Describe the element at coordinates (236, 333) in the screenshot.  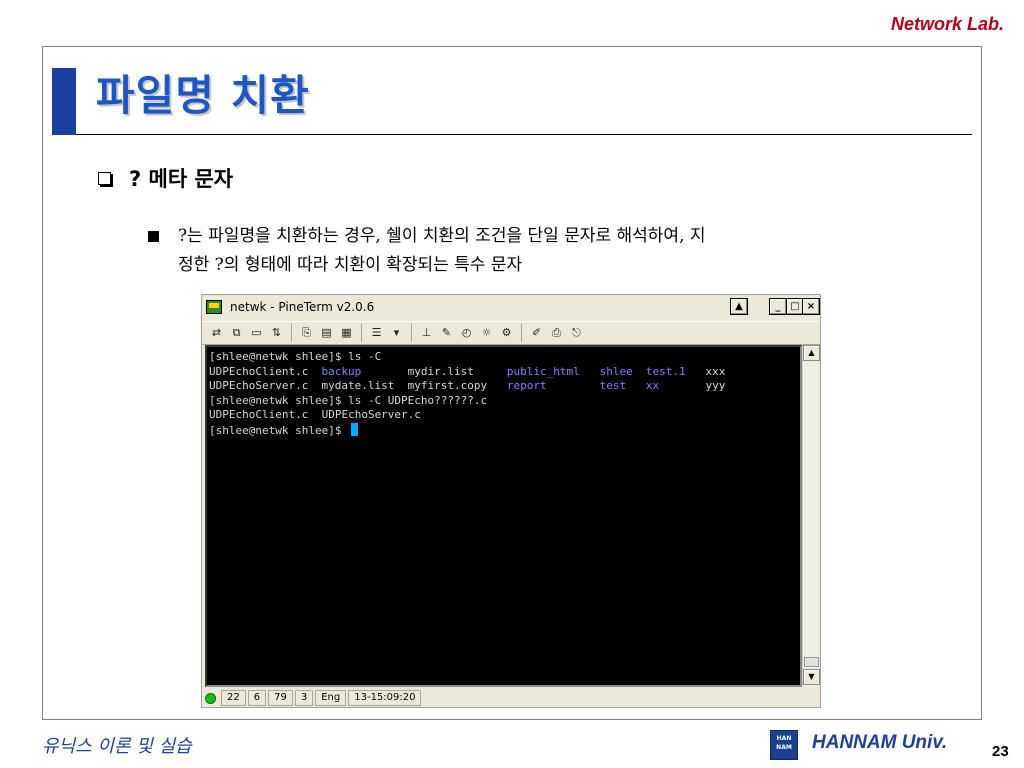
I see `disconnect-icon: ⧉` at that location.